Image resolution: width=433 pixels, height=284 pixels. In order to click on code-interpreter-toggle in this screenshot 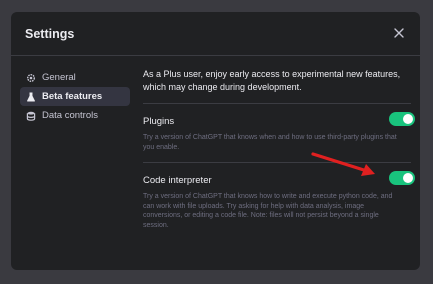, I will do `click(402, 178)`.